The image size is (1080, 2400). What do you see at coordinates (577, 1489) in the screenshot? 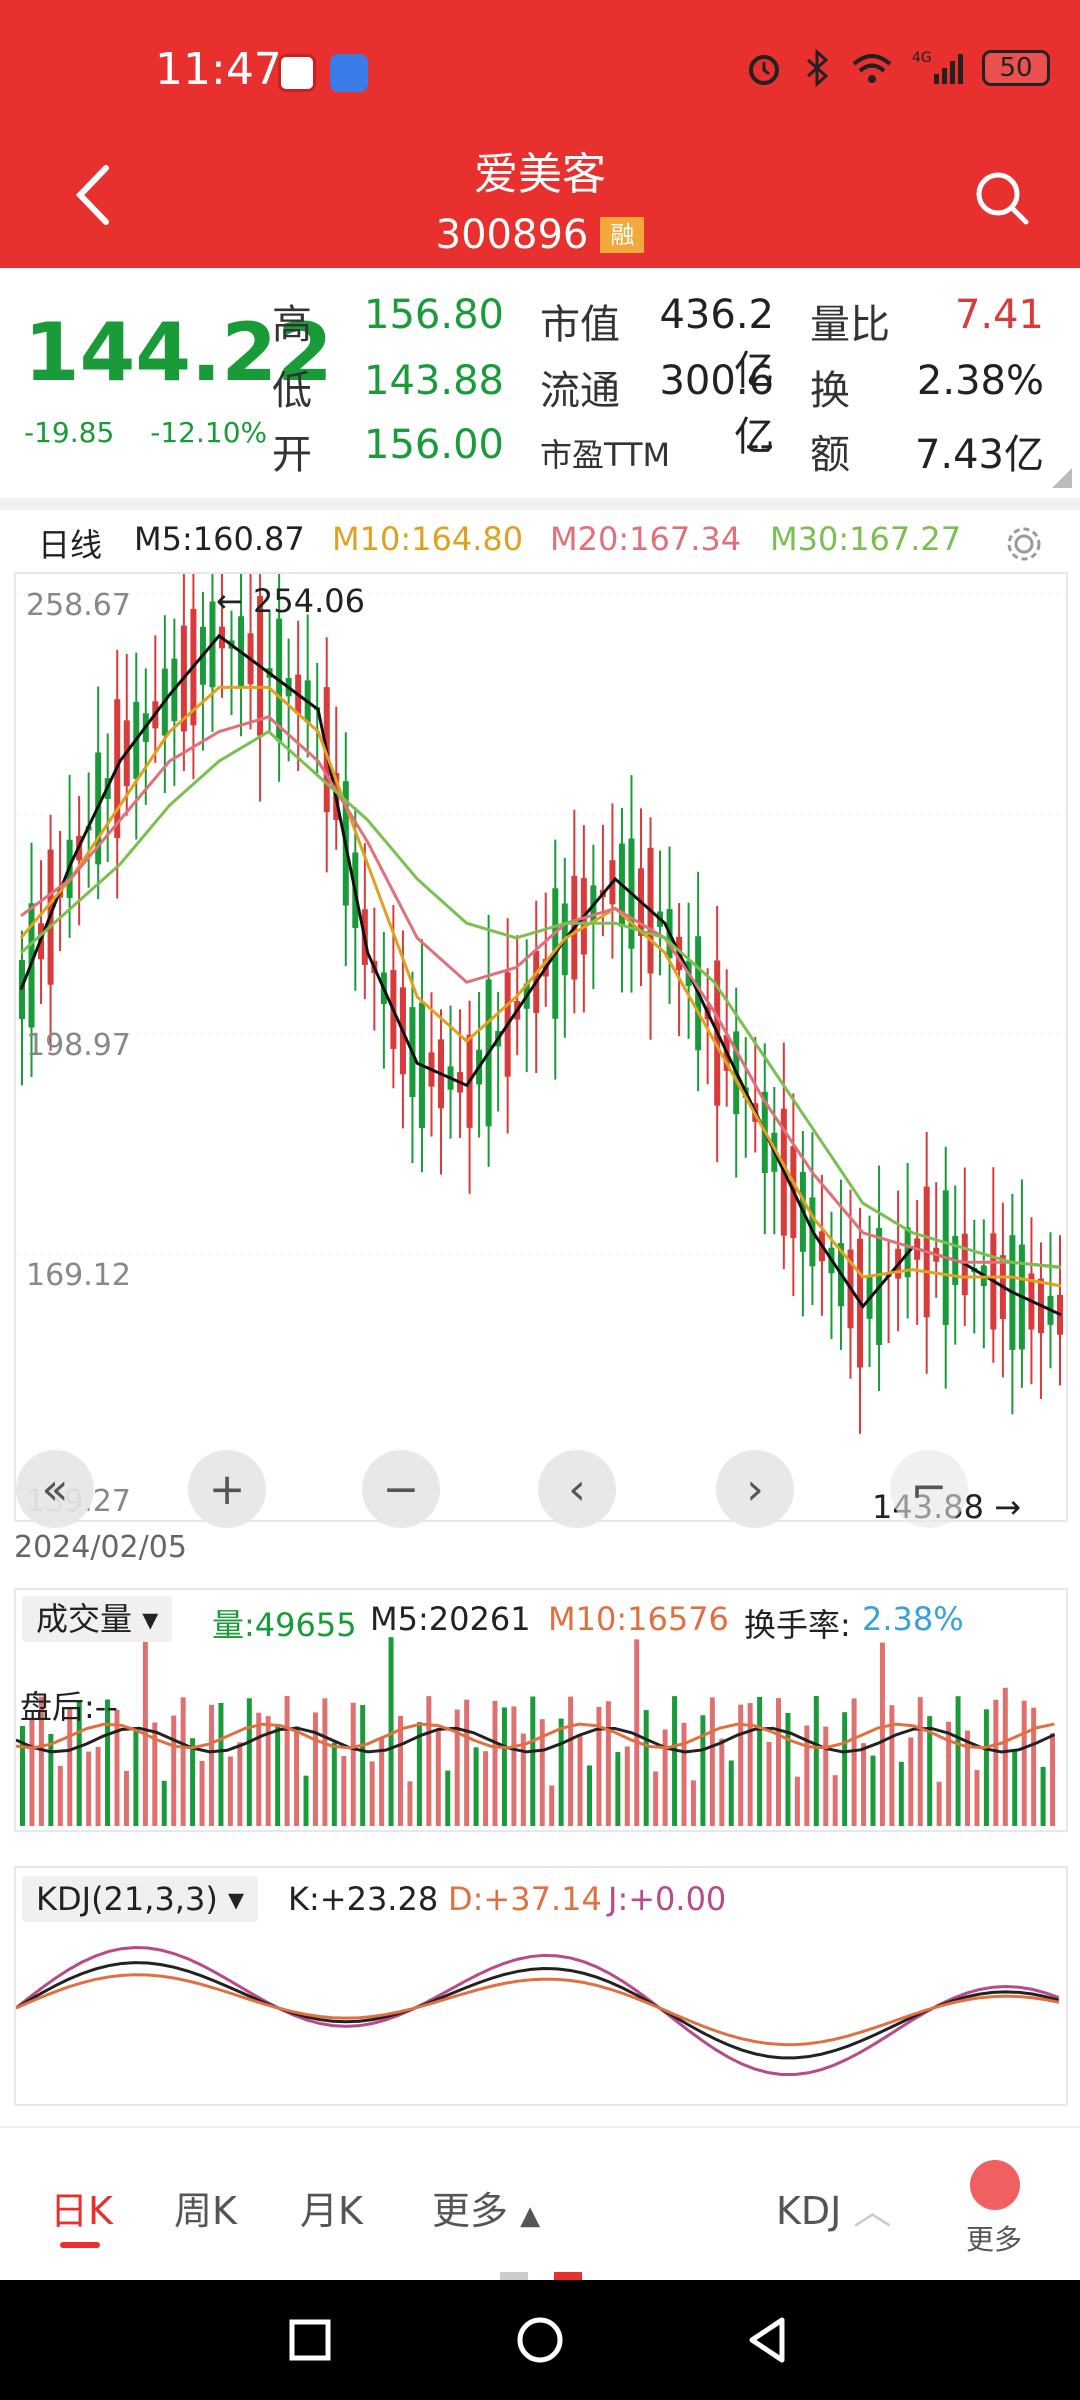
I see `prev-button: ‹` at bounding box center [577, 1489].